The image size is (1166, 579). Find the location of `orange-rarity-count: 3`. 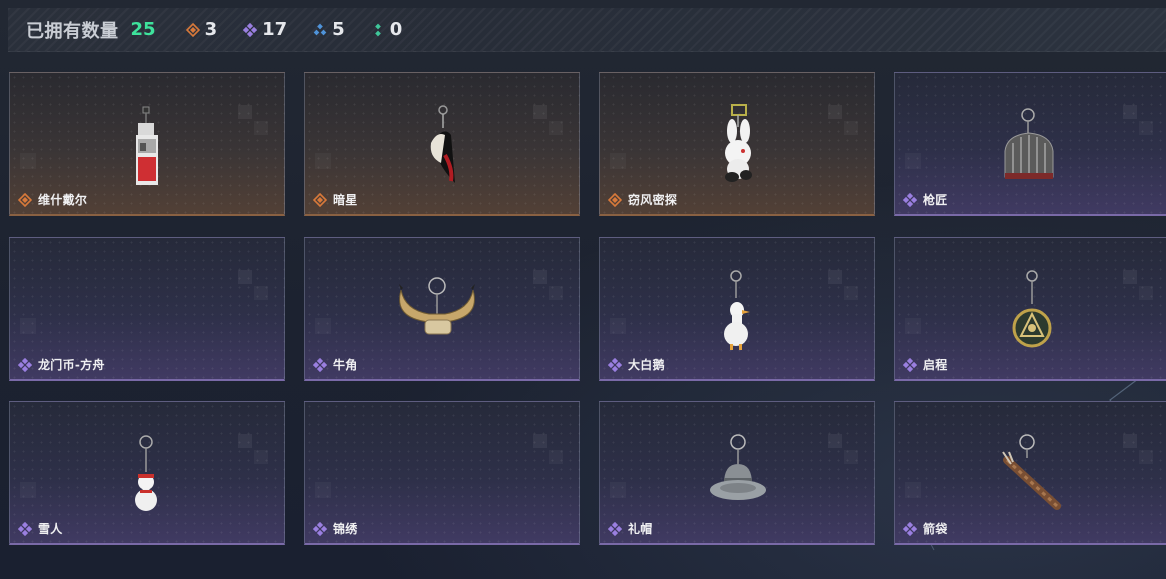

orange-rarity-count: 3 is located at coordinates (211, 29).